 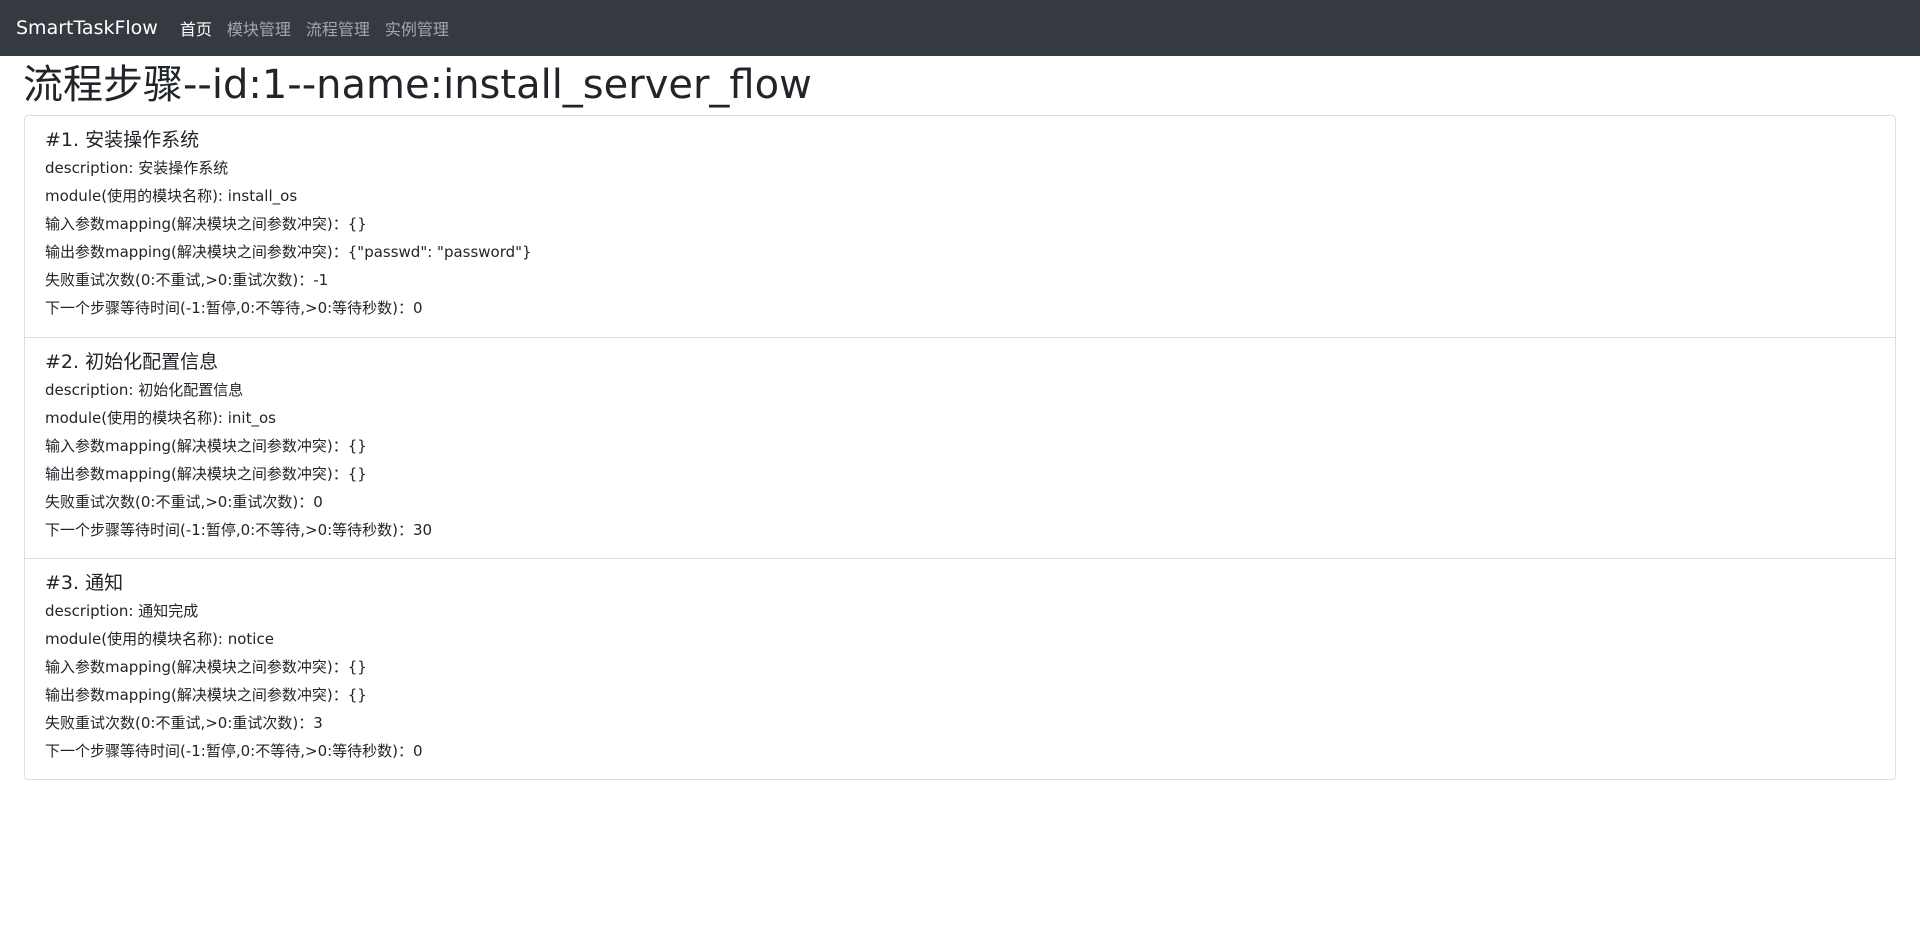 What do you see at coordinates (84, 583) in the screenshot?
I see `step-title: #3. 通知` at bounding box center [84, 583].